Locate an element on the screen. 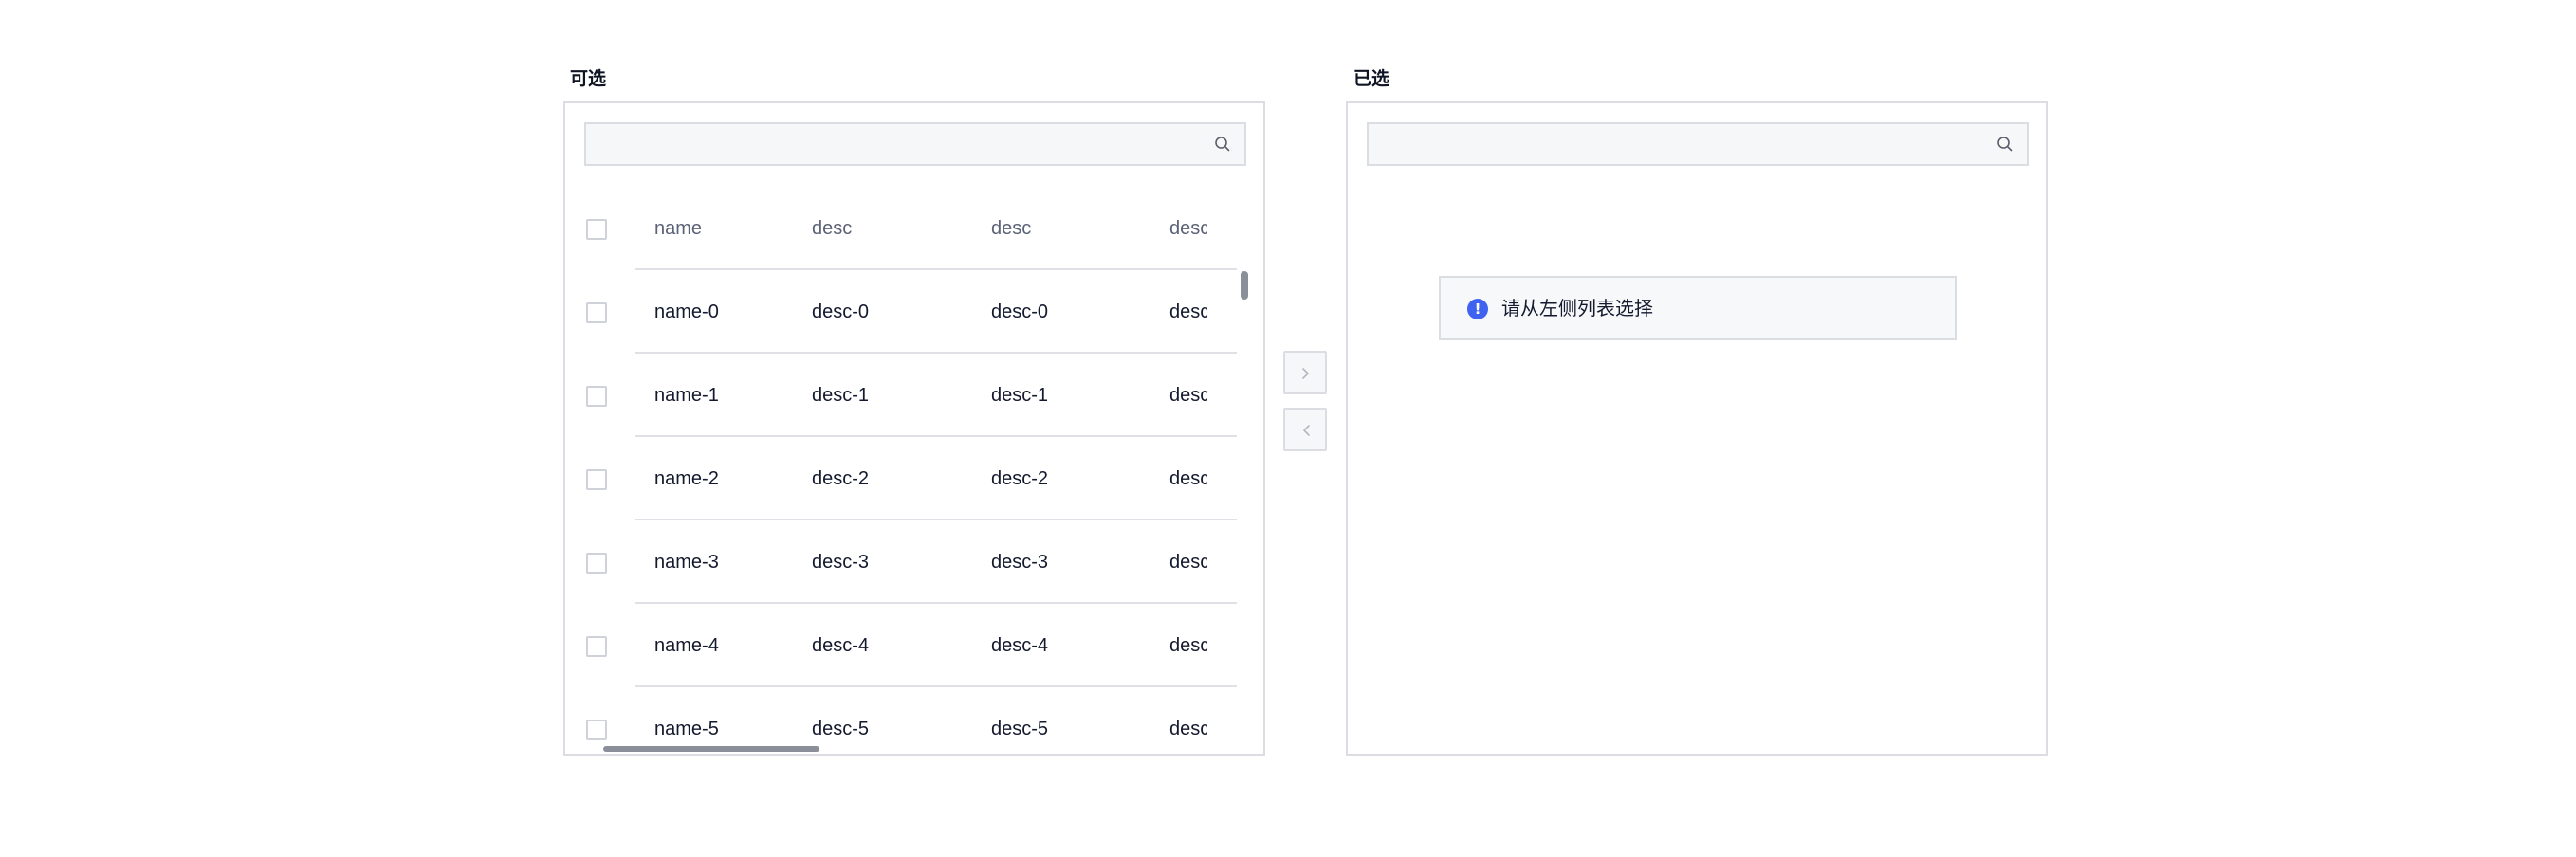 The width and height of the screenshot is (2576, 857). chevron-right-icon is located at coordinates (1305, 373).